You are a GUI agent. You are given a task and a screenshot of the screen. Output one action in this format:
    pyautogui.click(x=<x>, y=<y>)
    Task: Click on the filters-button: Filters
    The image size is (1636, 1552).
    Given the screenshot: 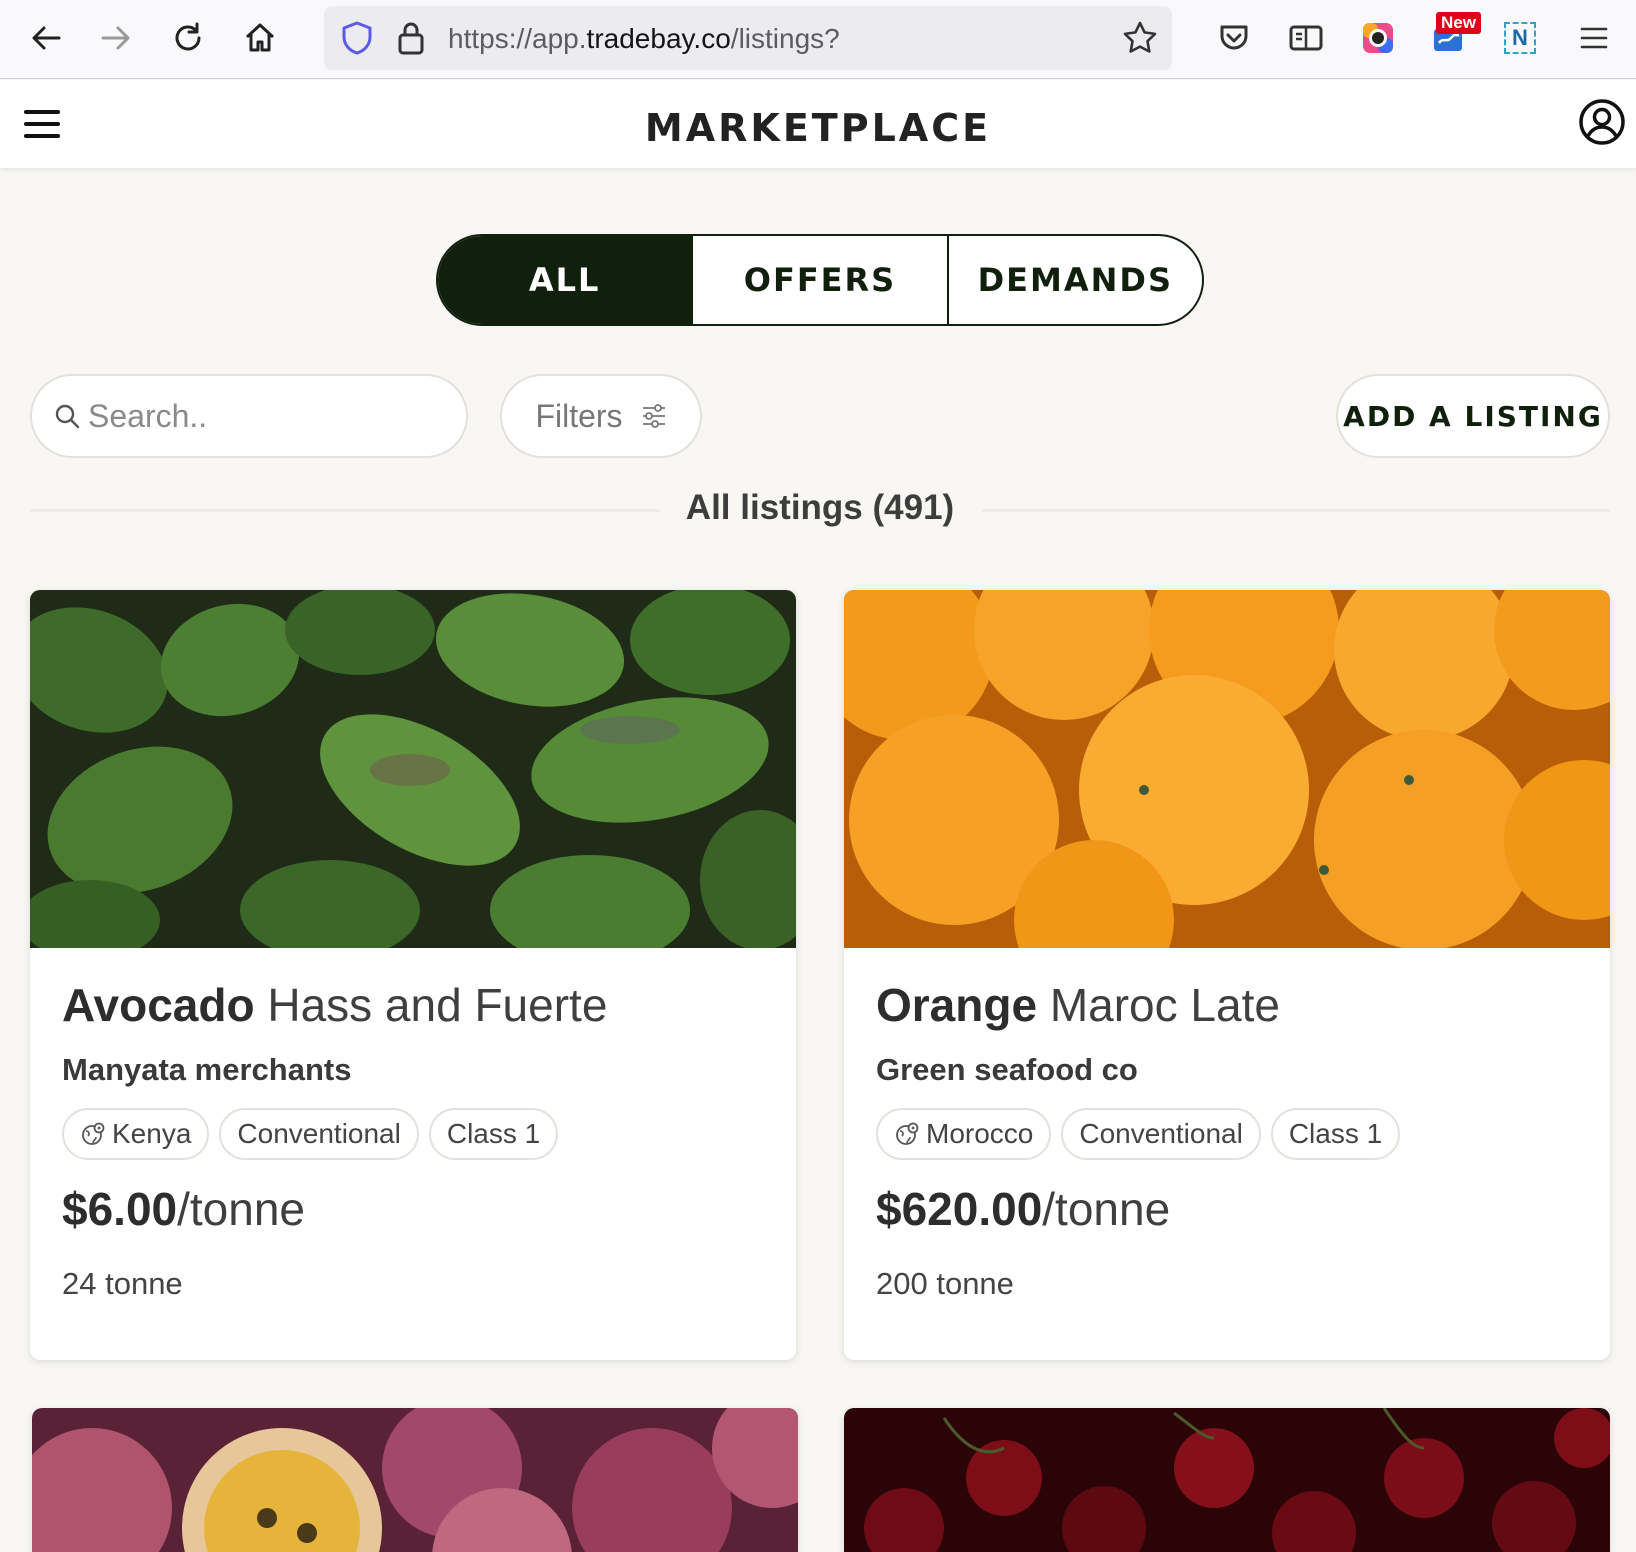 What is the action you would take?
    pyautogui.click(x=601, y=416)
    